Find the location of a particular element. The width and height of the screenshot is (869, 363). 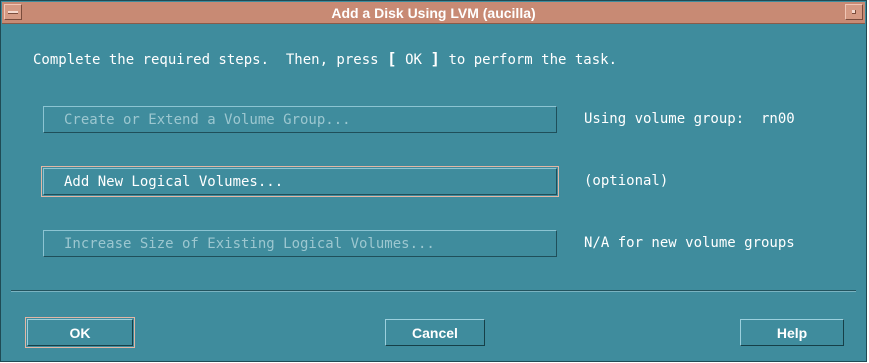

cancel-button: Cancel is located at coordinates (435, 332).